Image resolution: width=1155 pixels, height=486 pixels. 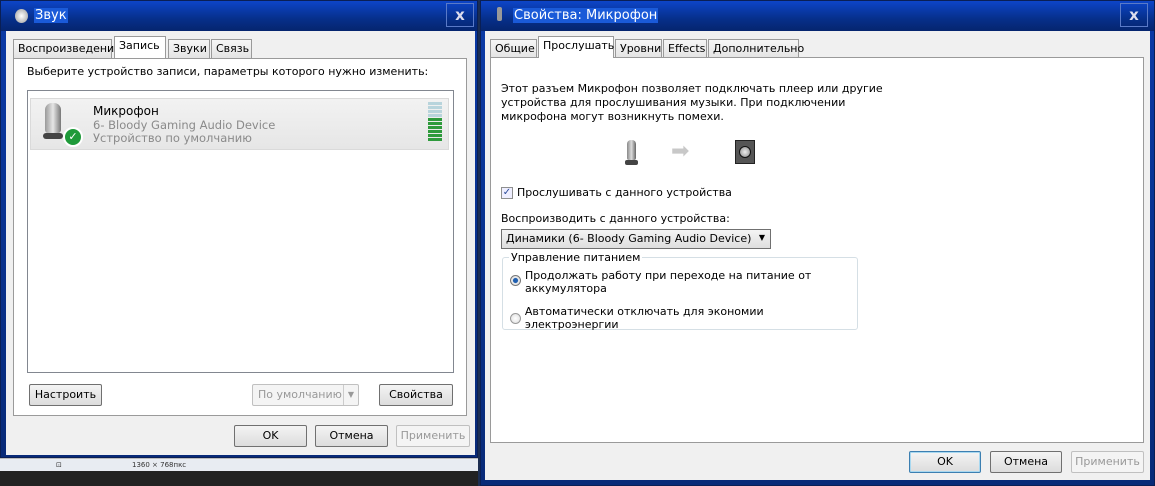 What do you see at coordinates (615, 218) in the screenshot?
I see `playback-label: Воспроизводить с данного устройства:` at bounding box center [615, 218].